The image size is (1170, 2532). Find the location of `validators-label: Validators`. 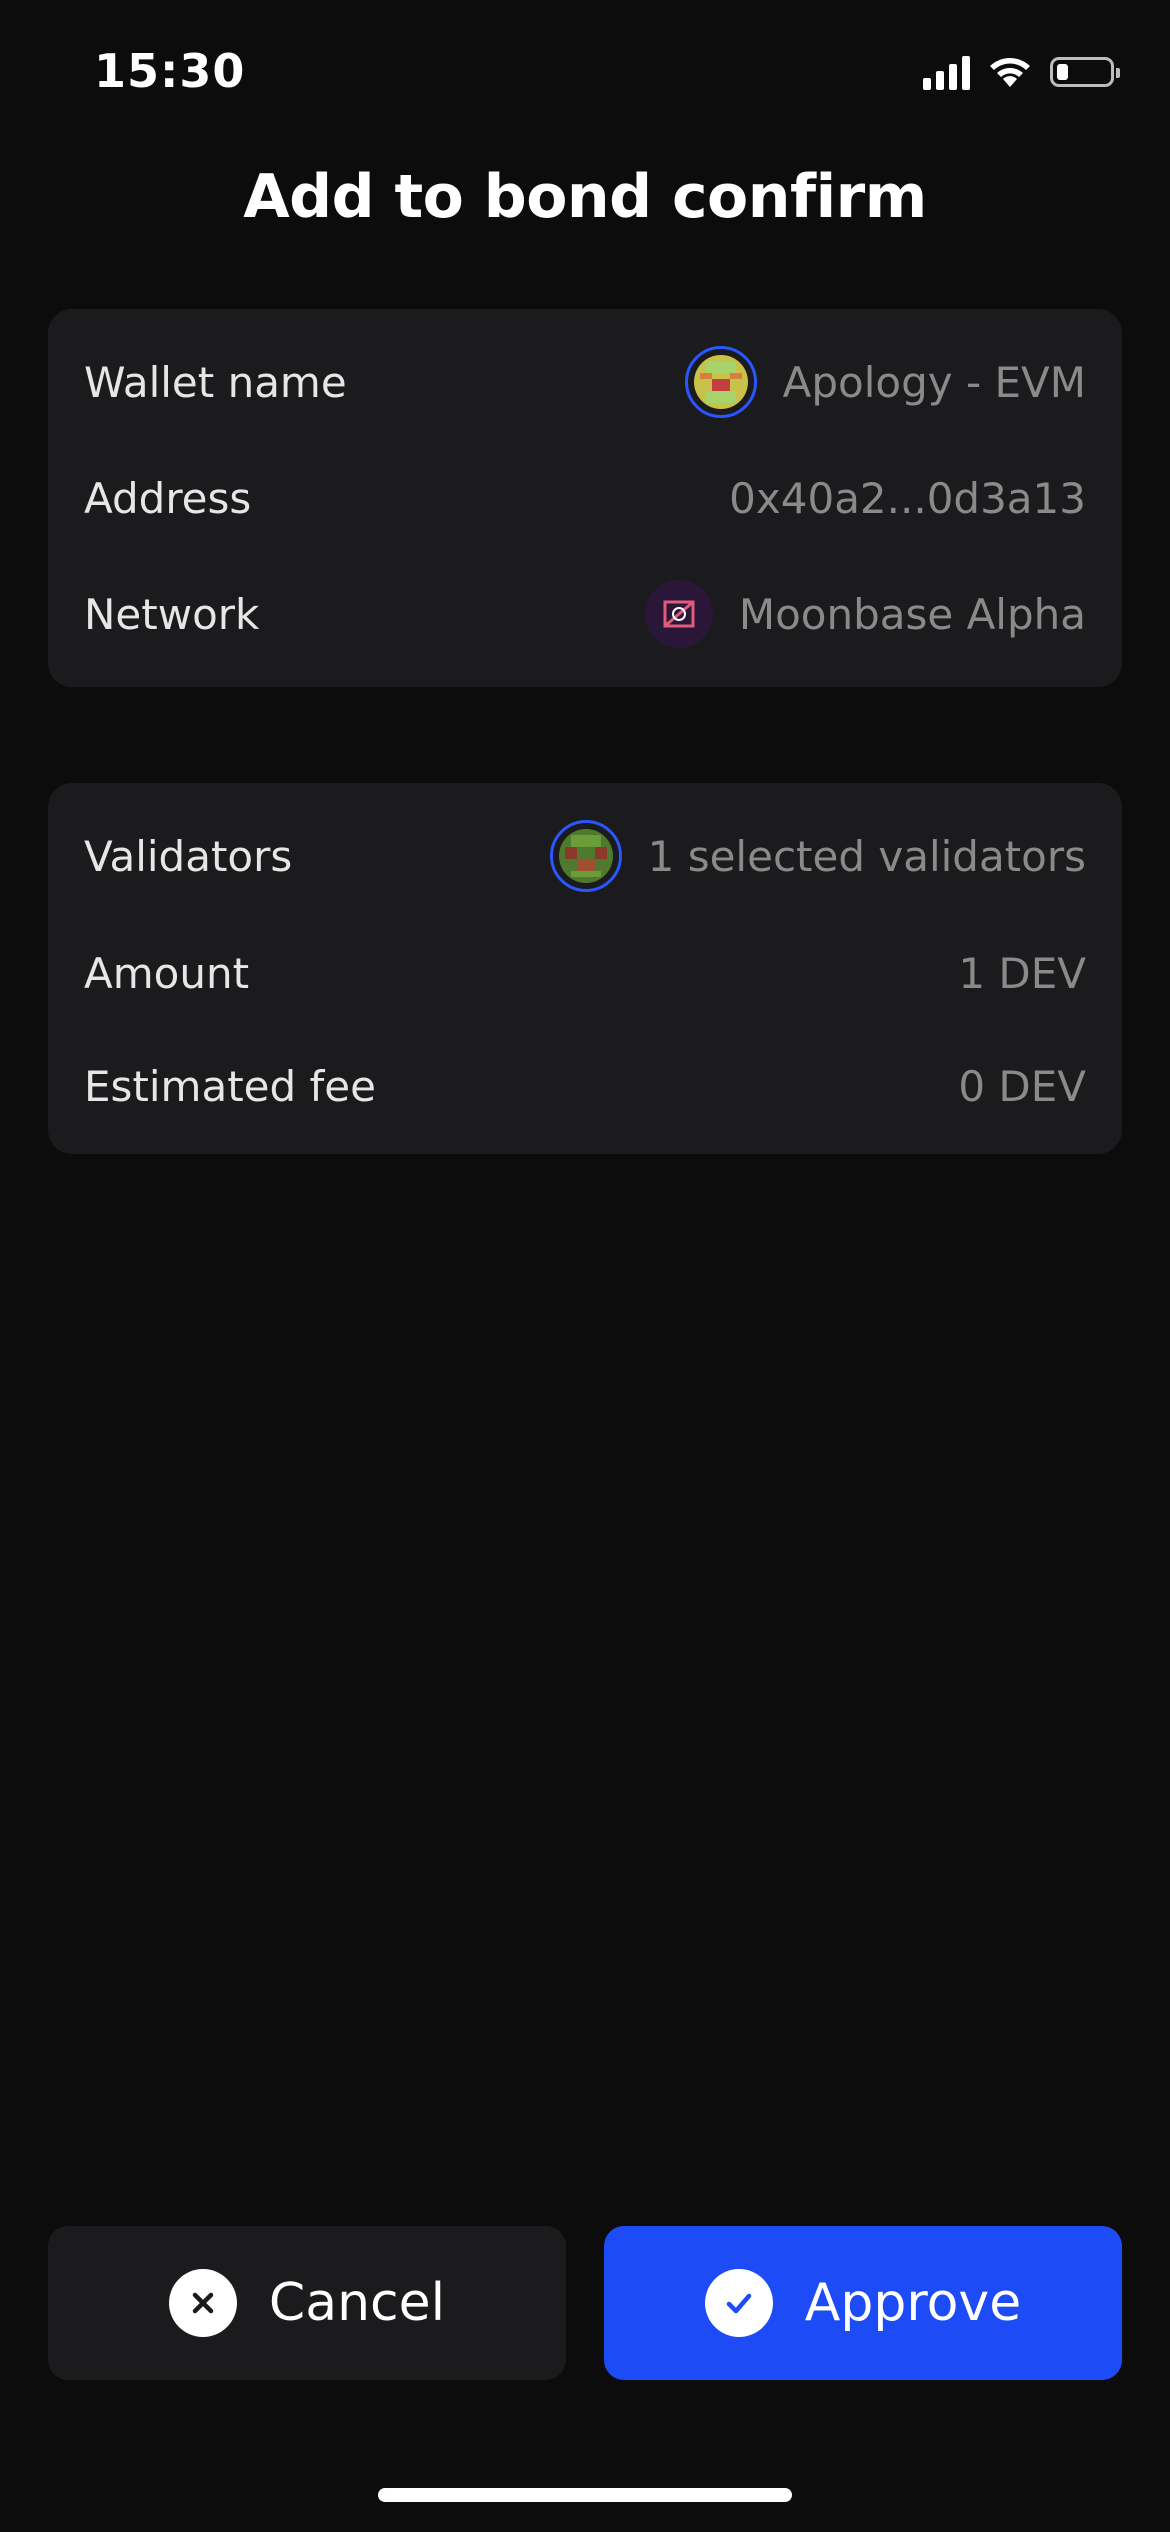

validators-label: Validators is located at coordinates (188, 856).